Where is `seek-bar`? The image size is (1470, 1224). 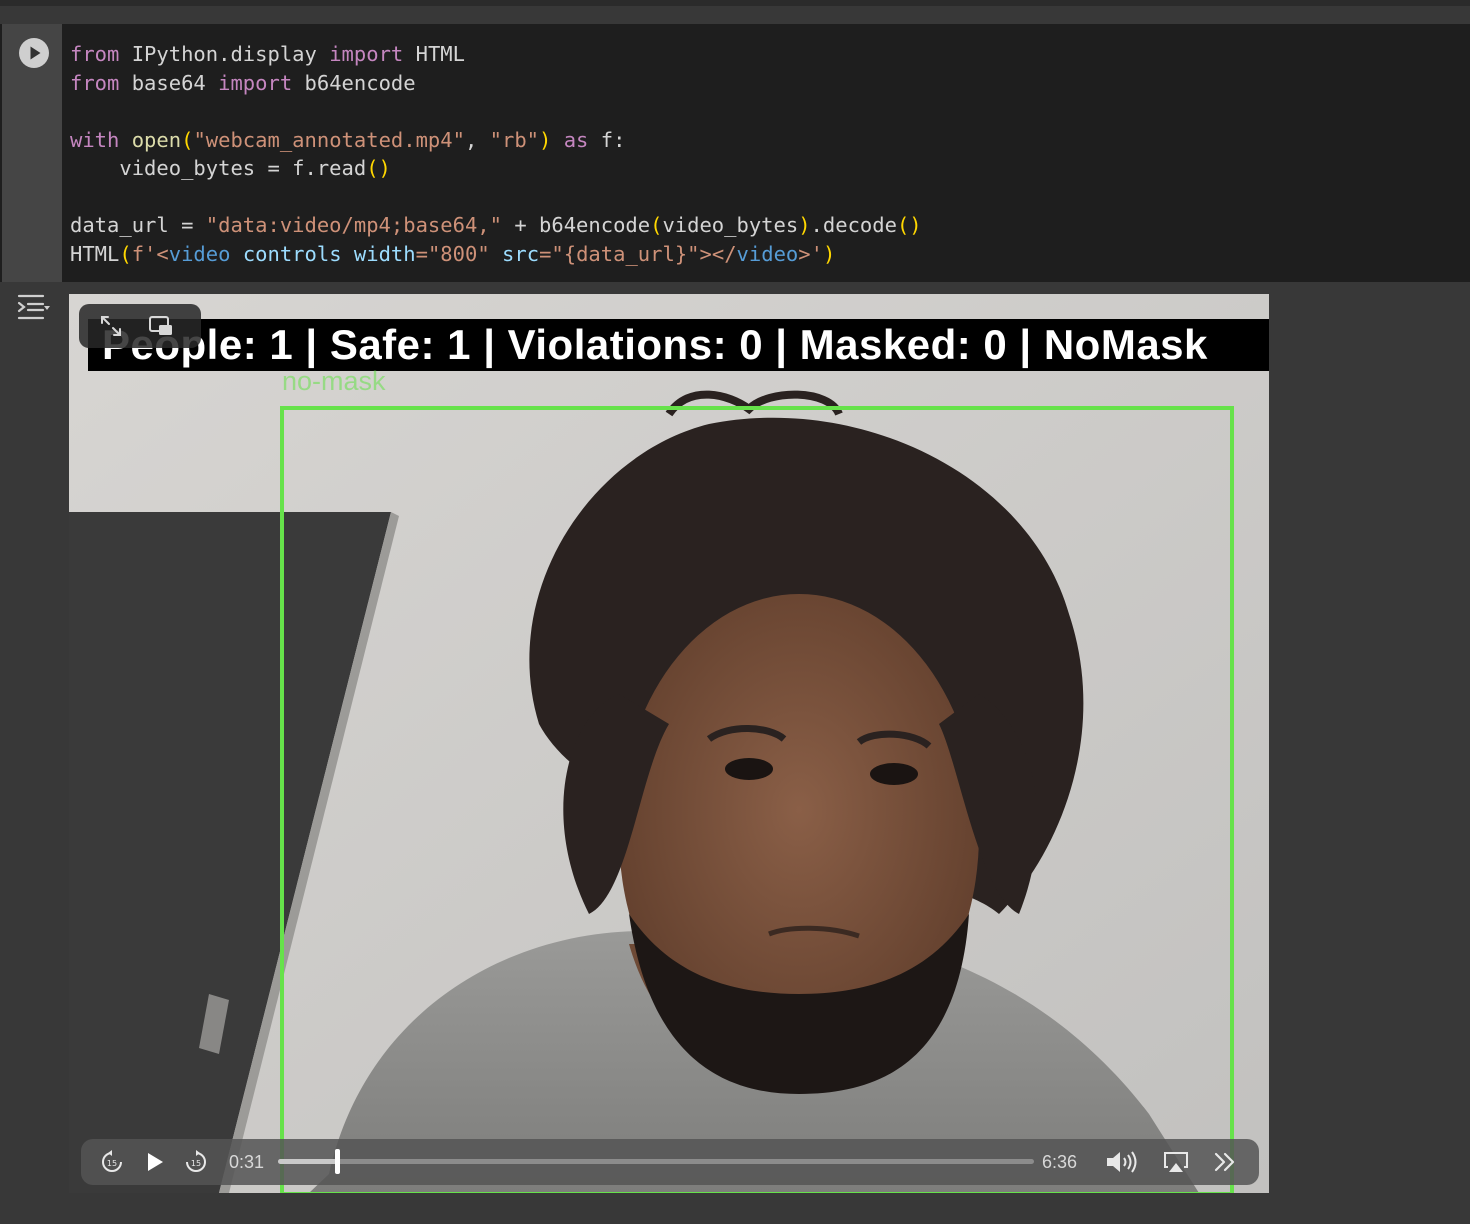
seek-bar is located at coordinates (656, 1161).